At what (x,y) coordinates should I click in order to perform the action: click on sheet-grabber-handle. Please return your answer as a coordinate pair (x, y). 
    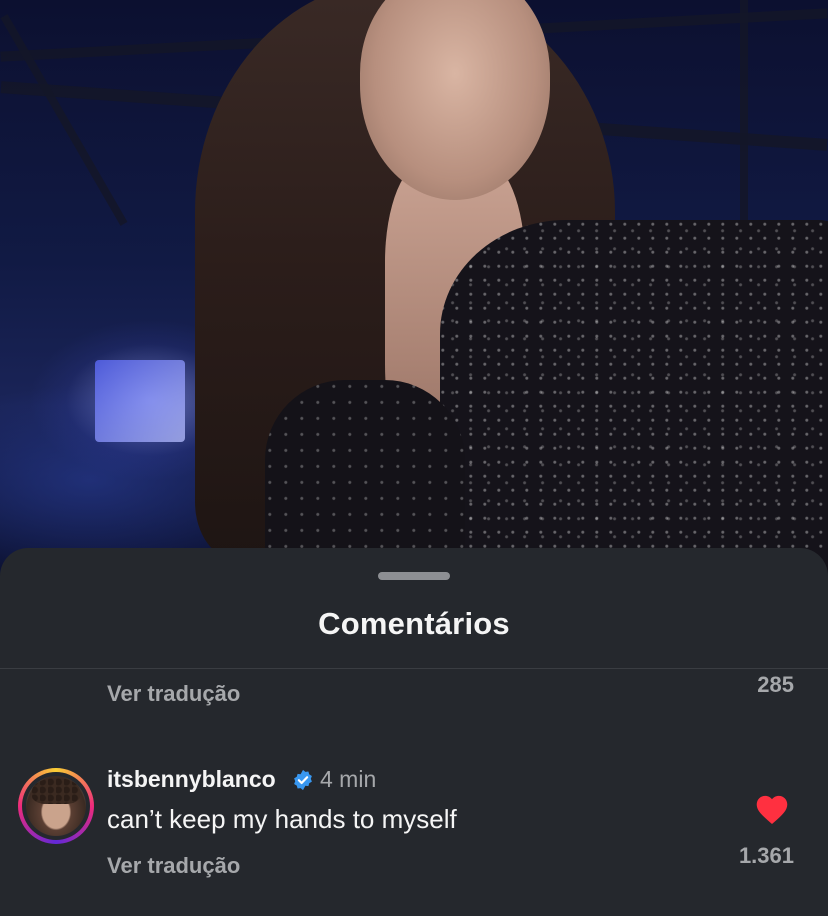
    Looking at the image, I should click on (414, 576).